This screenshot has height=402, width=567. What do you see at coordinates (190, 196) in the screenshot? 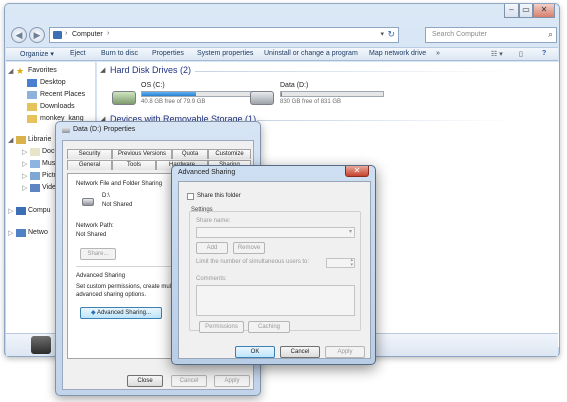
I see `share-folder-checkbox` at bounding box center [190, 196].